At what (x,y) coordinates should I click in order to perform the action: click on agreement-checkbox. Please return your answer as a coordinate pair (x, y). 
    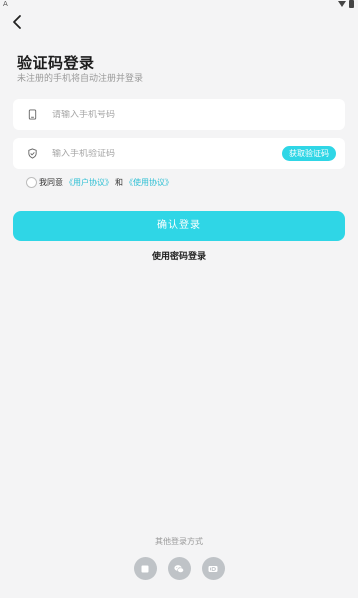
    Looking at the image, I should click on (31, 182).